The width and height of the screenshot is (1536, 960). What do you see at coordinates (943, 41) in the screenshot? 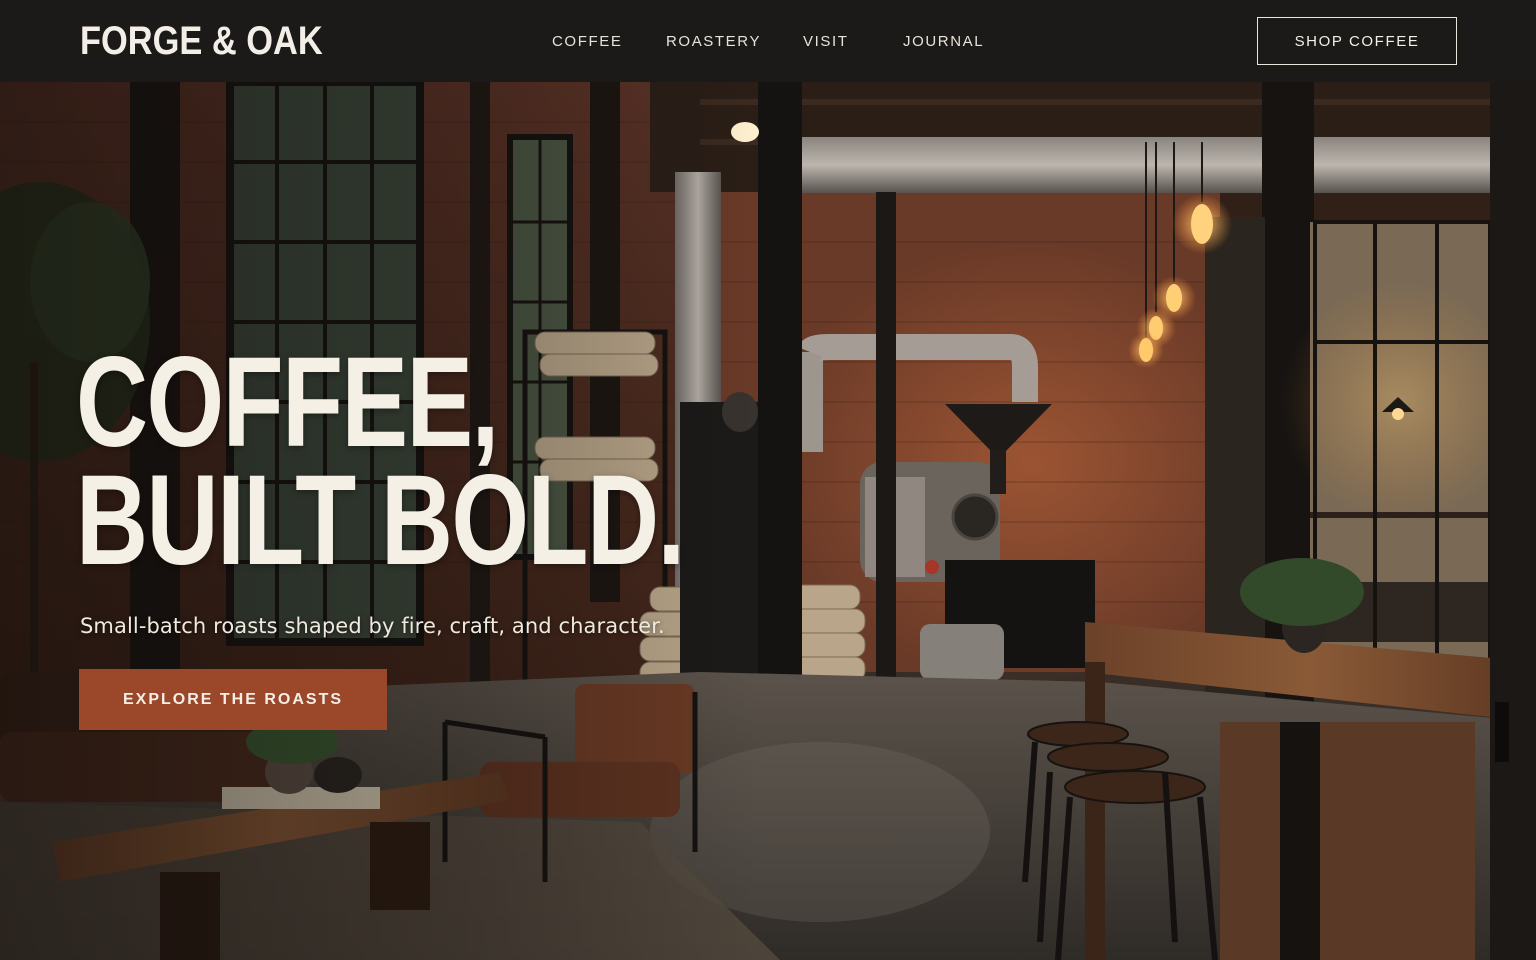
I see `nav-link-journal: JOURNAL` at bounding box center [943, 41].